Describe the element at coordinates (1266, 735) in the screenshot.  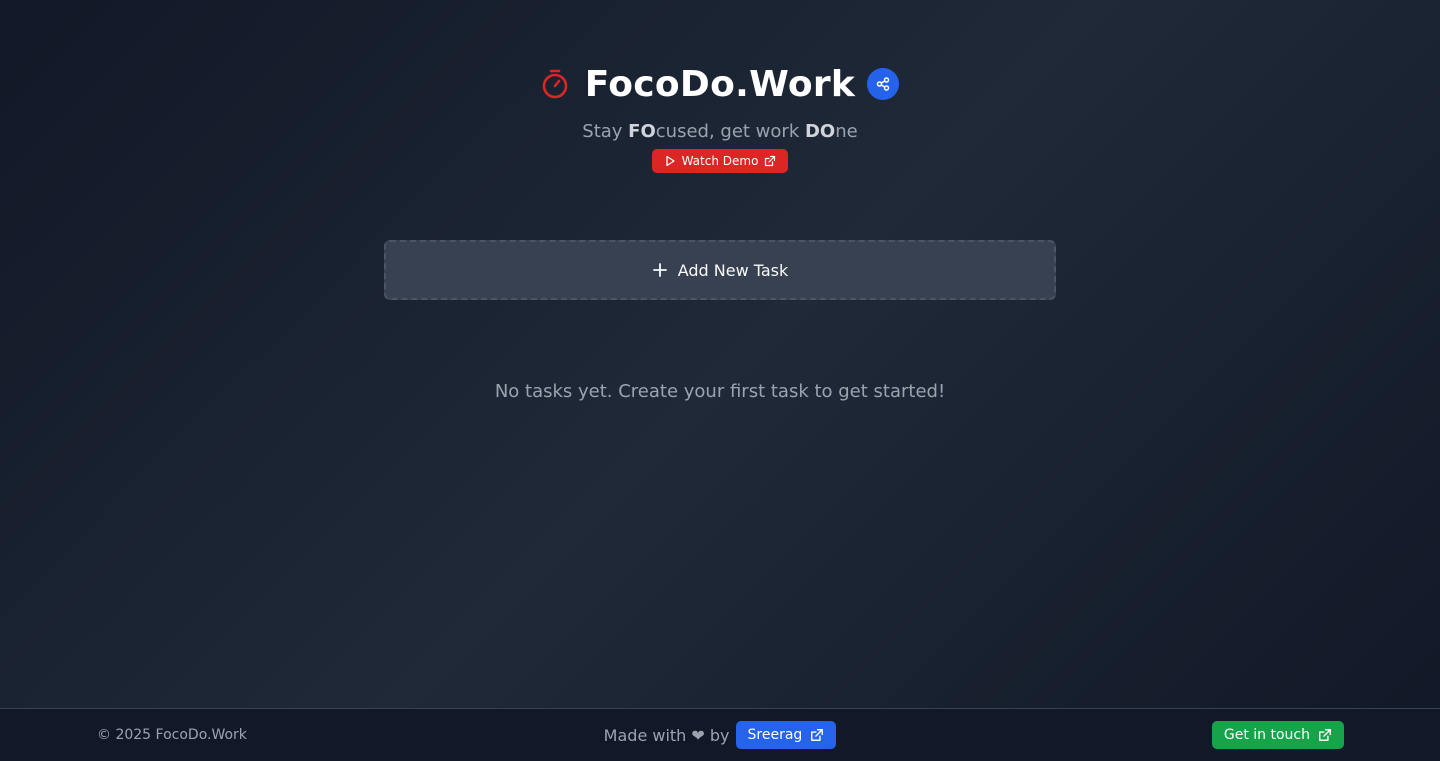
I see `get-in-touch-label: Get in touch` at that location.